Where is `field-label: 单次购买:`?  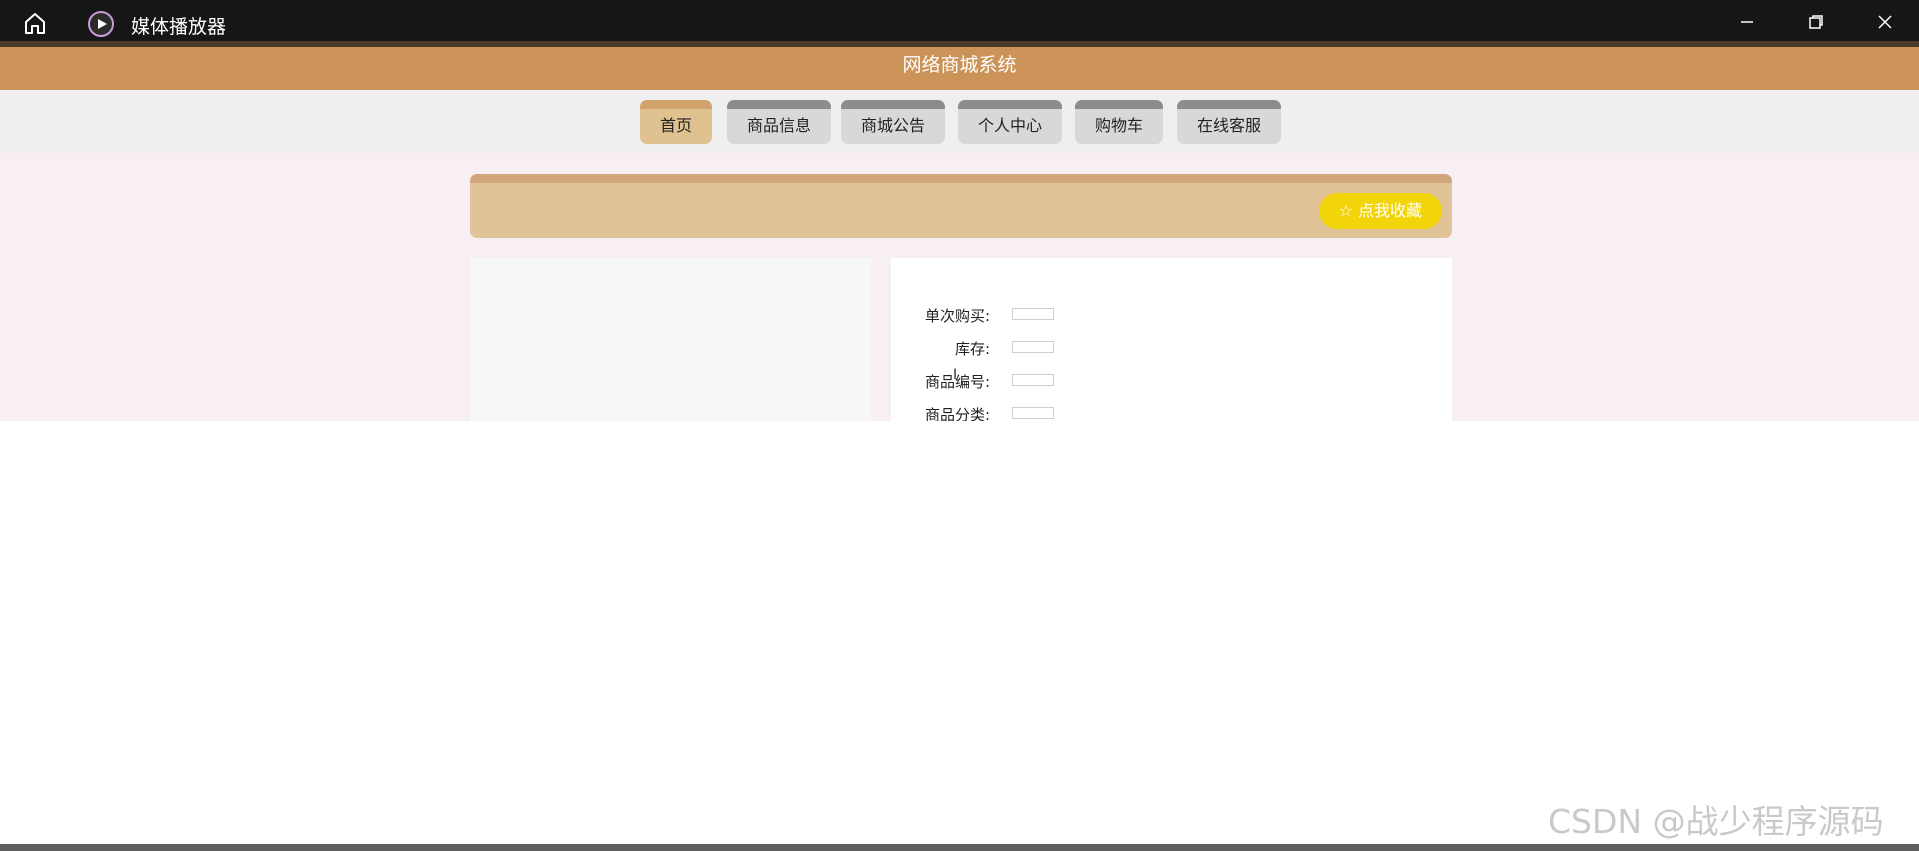
field-label: 单次购买: is located at coordinates (957, 316).